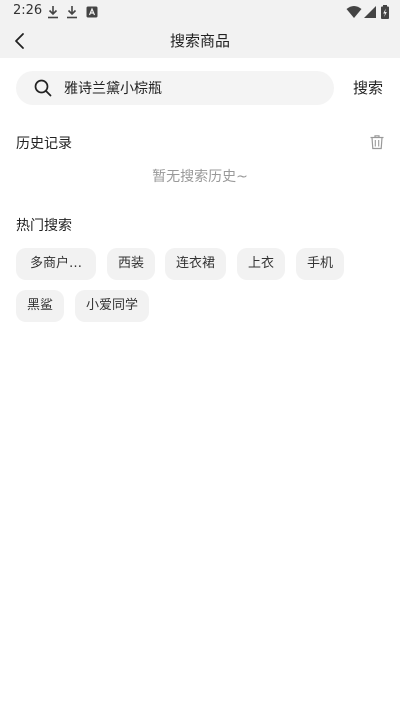 Image resolution: width=400 pixels, height=710 pixels. What do you see at coordinates (320, 264) in the screenshot?
I see `hot-tag: 手机` at bounding box center [320, 264].